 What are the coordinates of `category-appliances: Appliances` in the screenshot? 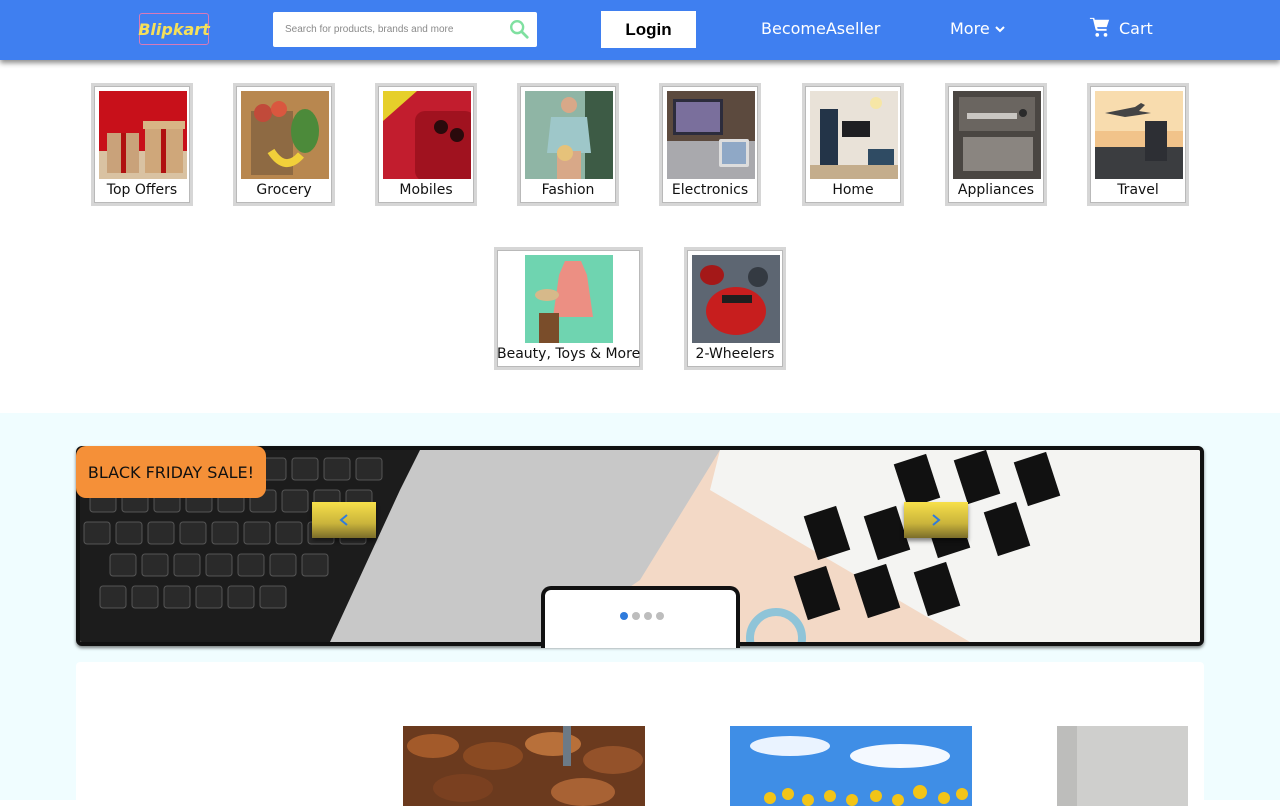 It's located at (996, 144).